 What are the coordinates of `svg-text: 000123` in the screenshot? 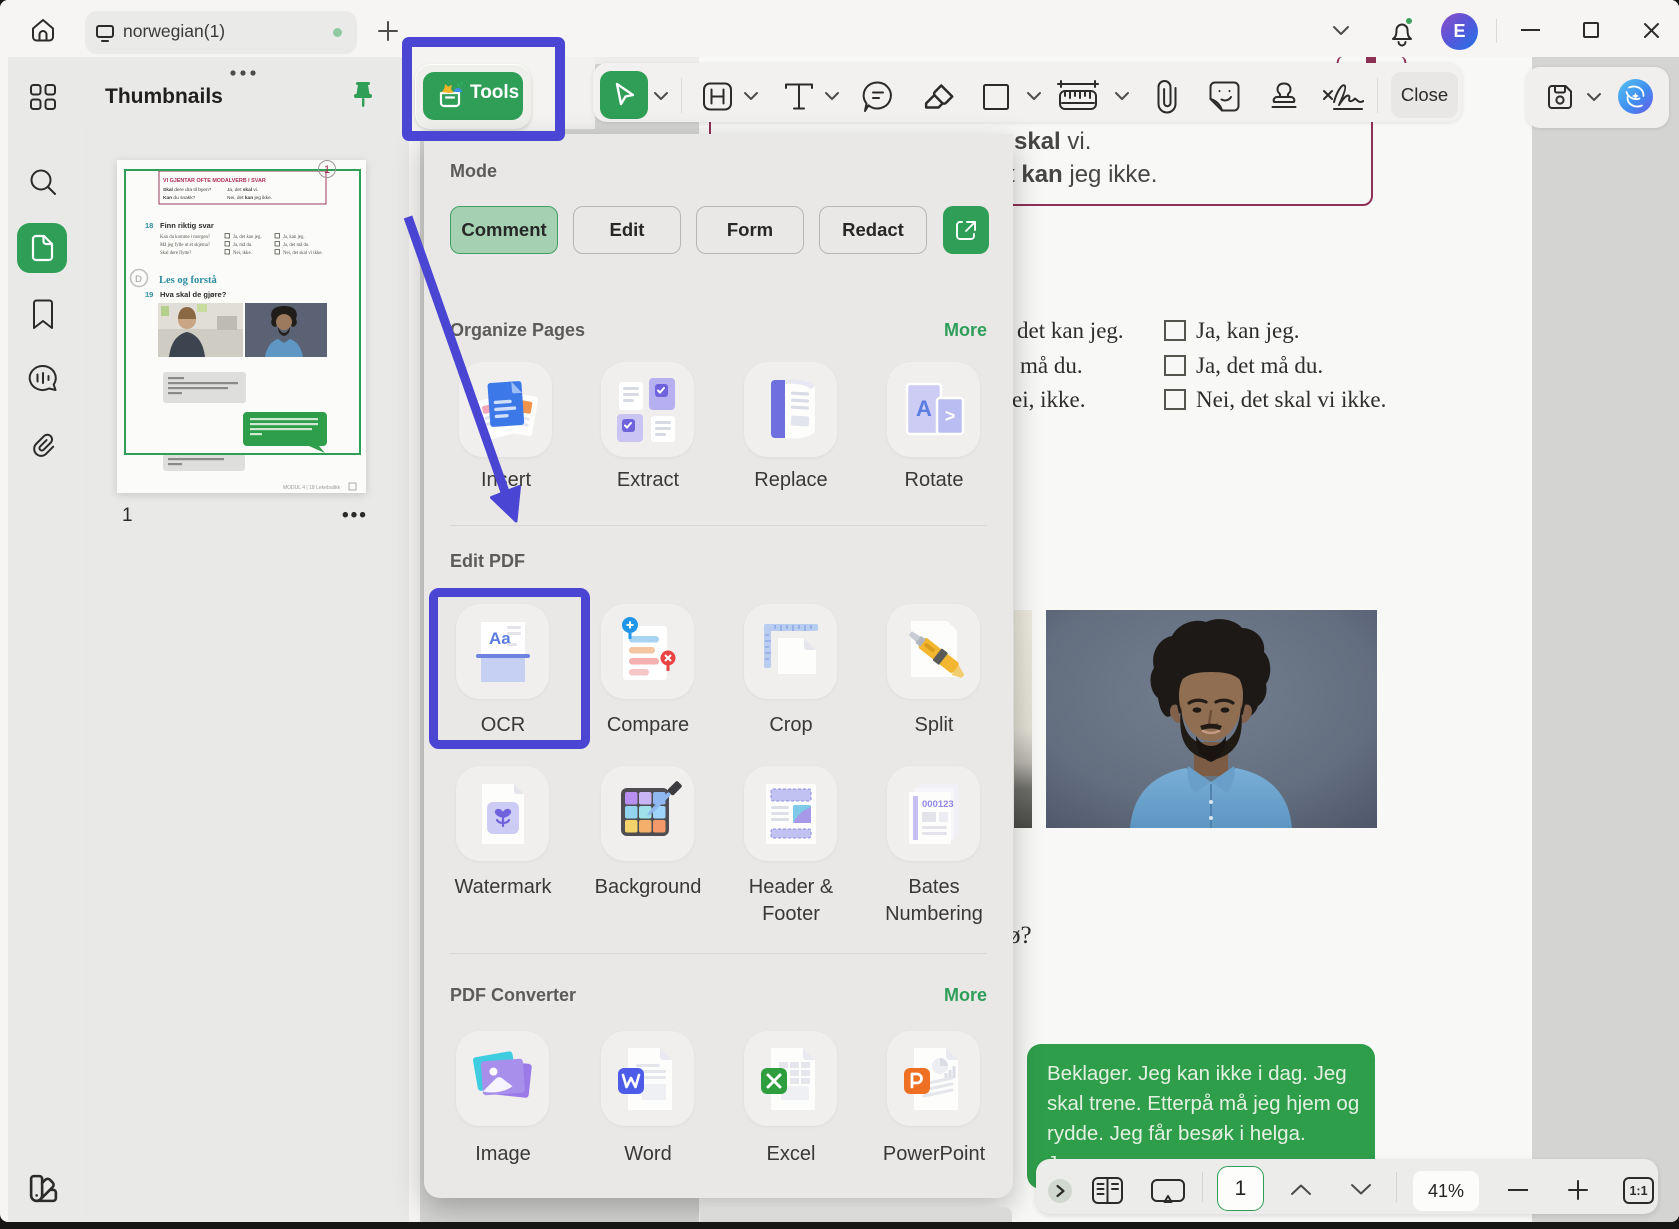 It's located at (938, 804).